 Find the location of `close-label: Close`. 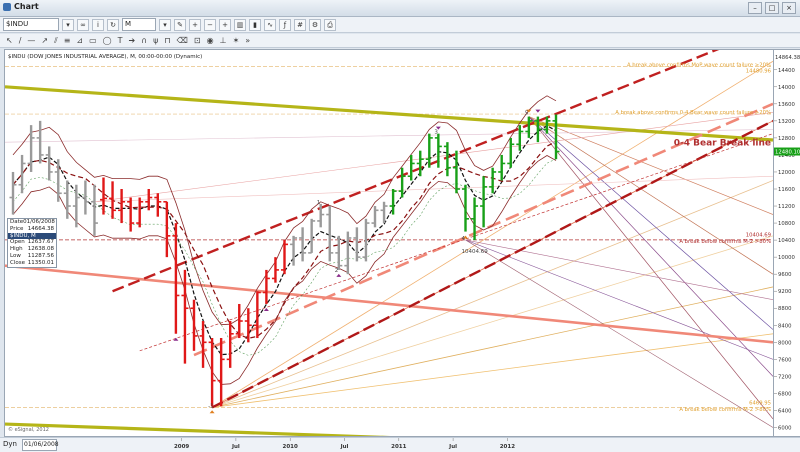

close-label: Close is located at coordinates (17, 262).